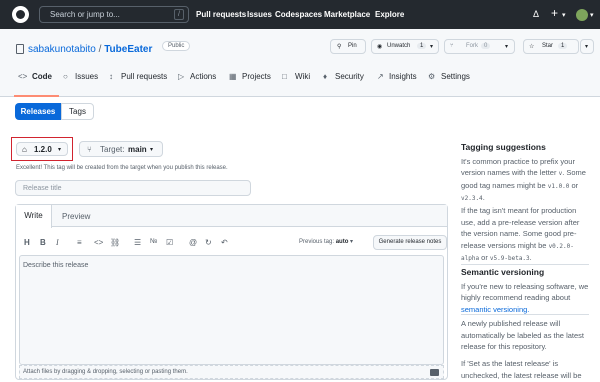 The height and width of the screenshot is (382, 600). What do you see at coordinates (115, 242) in the screenshot?
I see `link-icon: ⛓` at bounding box center [115, 242].